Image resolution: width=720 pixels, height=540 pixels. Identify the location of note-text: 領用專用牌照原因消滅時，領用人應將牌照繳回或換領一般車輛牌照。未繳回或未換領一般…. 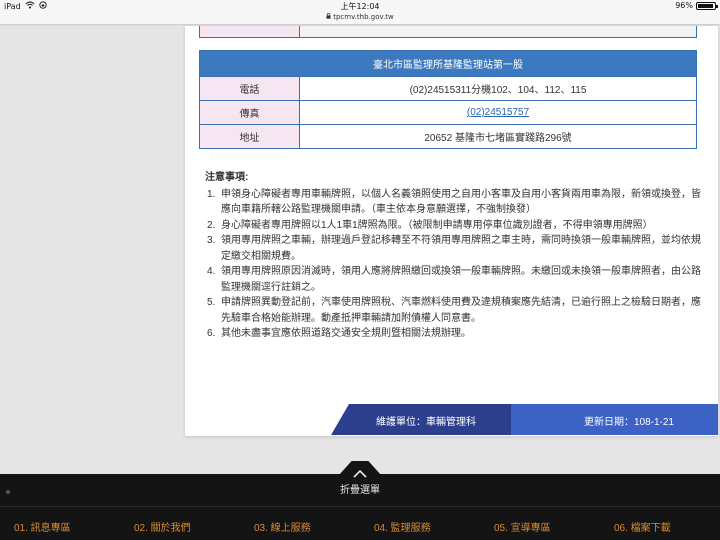
(461, 279).